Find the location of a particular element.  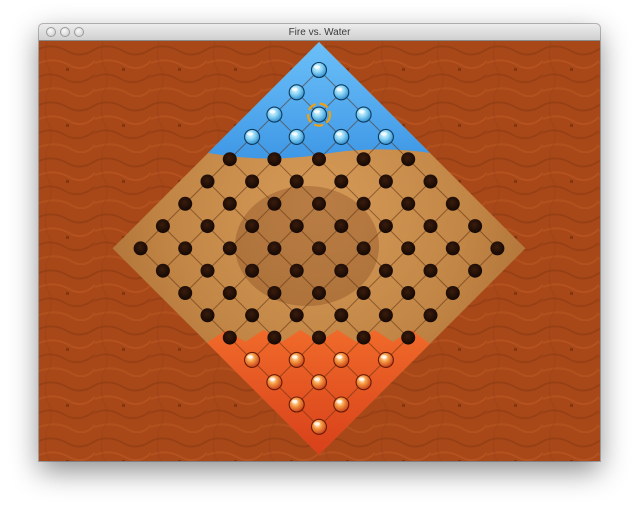

title-bar: Fire vs. Water is located at coordinates (319, 32).